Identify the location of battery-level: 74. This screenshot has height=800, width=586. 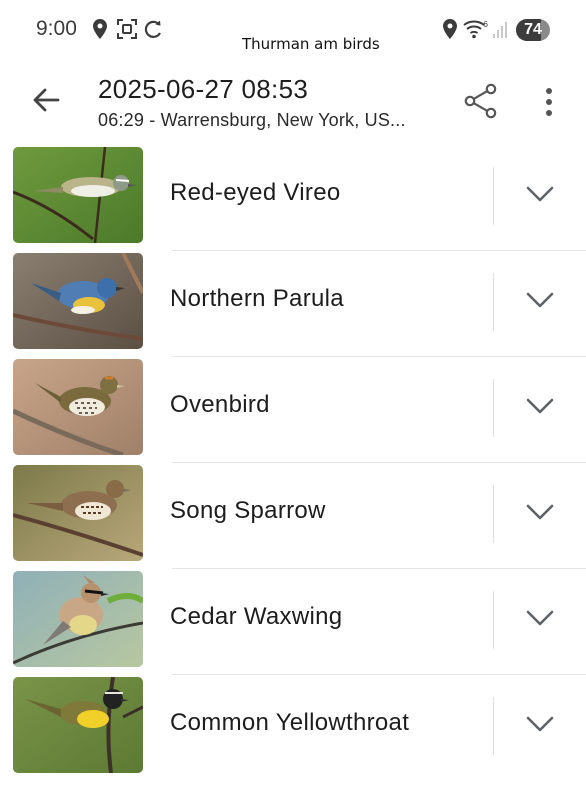
(533, 29).